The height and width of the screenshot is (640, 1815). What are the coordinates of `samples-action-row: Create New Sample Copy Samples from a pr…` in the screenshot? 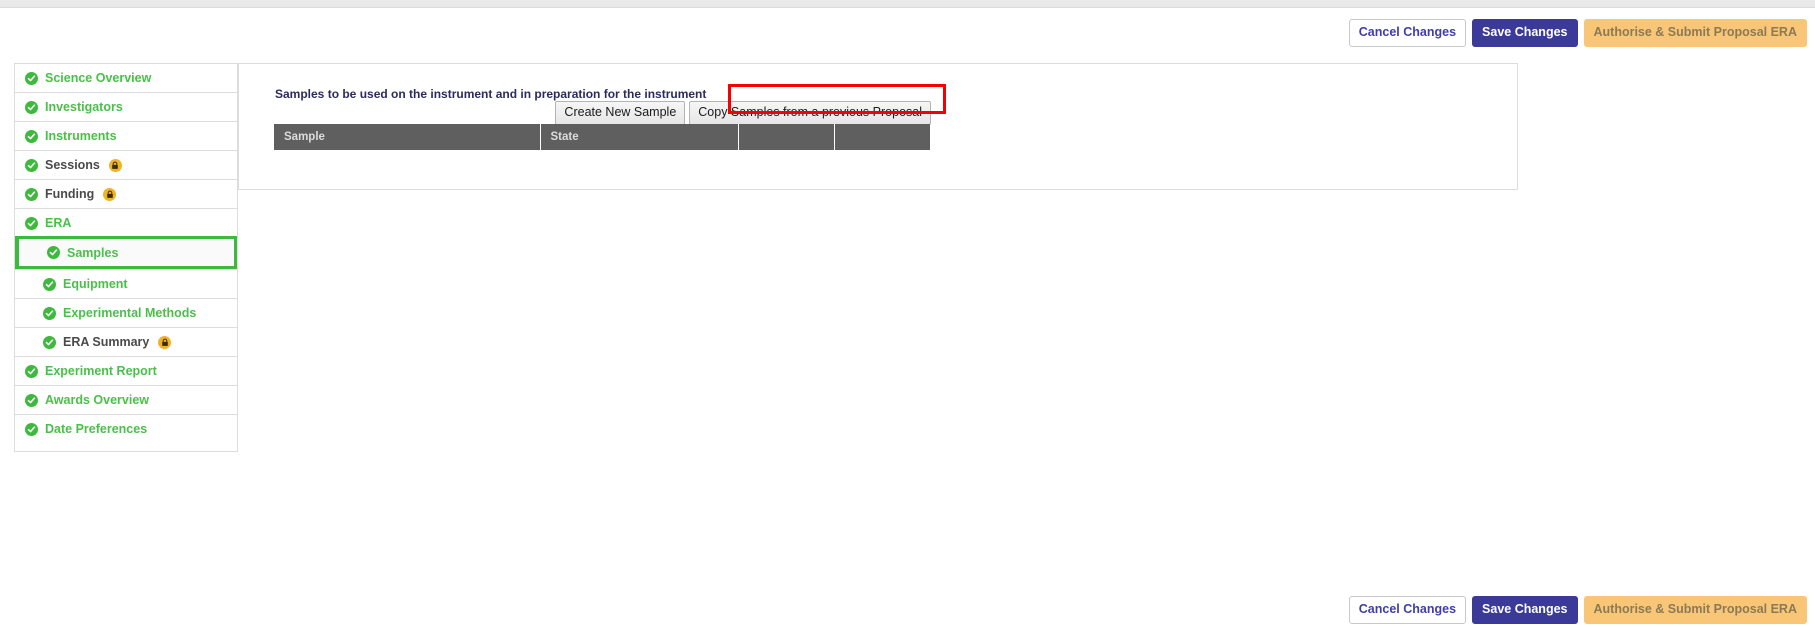 It's located at (603, 113).